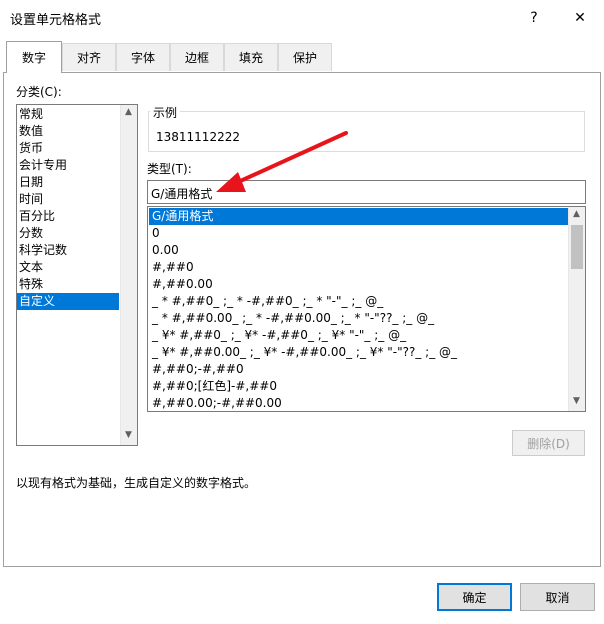 Image resolution: width=604 pixels, height=624 pixels. What do you see at coordinates (68, 199) in the screenshot?
I see `list-item: 时间` at bounding box center [68, 199].